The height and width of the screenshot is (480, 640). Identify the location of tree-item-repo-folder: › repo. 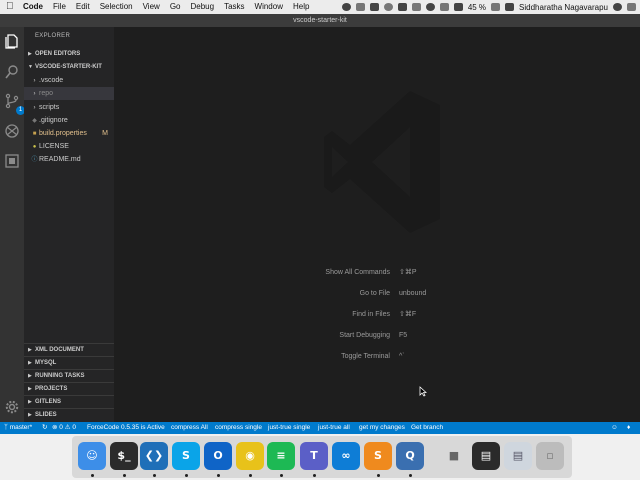
(69, 93).